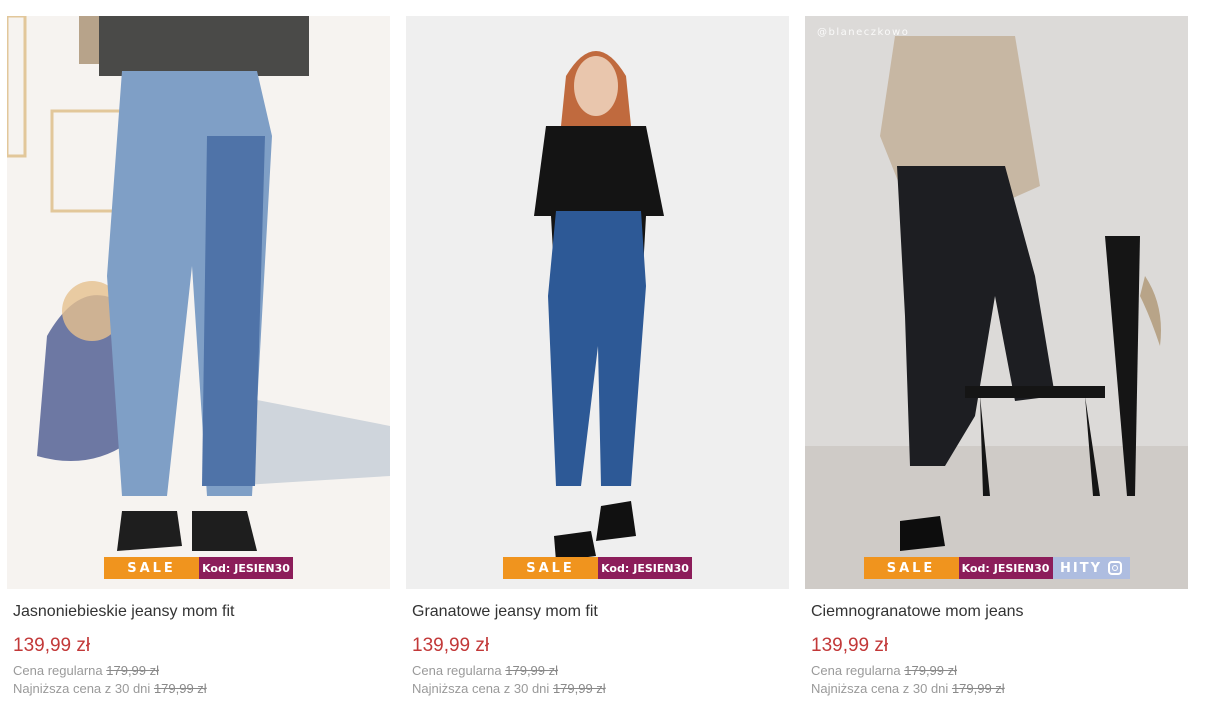 The height and width of the screenshot is (708, 1208). Describe the element at coordinates (863, 32) in the screenshot. I see `photo-credit-watermark: @blaneczkowo` at that location.